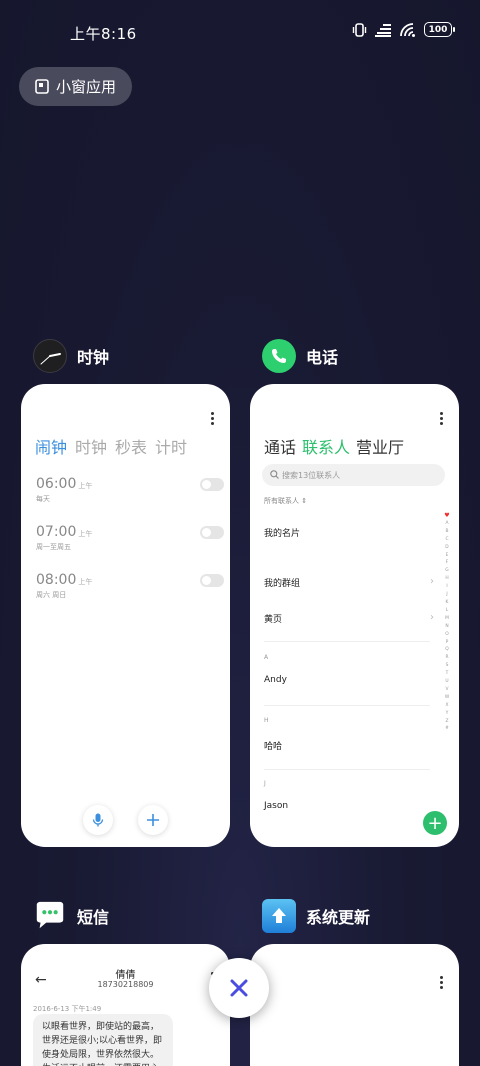 This screenshot has width=480, height=1066. What do you see at coordinates (380, 446) in the screenshot?
I see `tab-service-hall: 营业厅` at bounding box center [380, 446].